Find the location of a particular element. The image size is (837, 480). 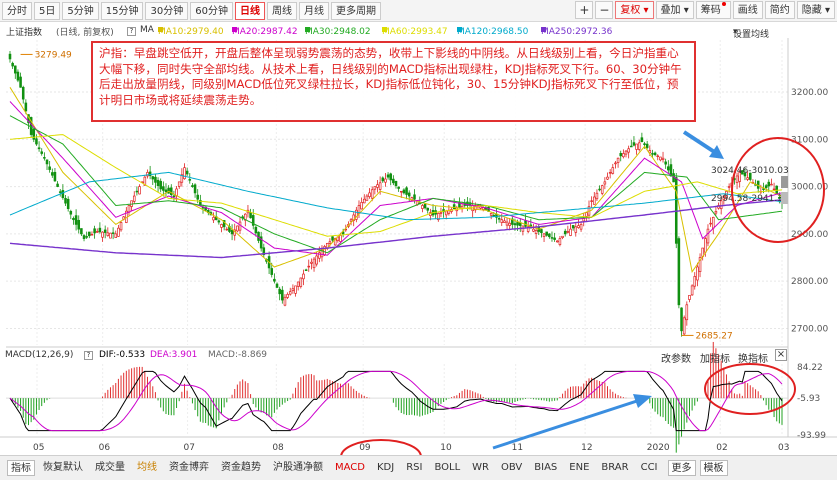

tab-18: 模板 is located at coordinates (713, 468).